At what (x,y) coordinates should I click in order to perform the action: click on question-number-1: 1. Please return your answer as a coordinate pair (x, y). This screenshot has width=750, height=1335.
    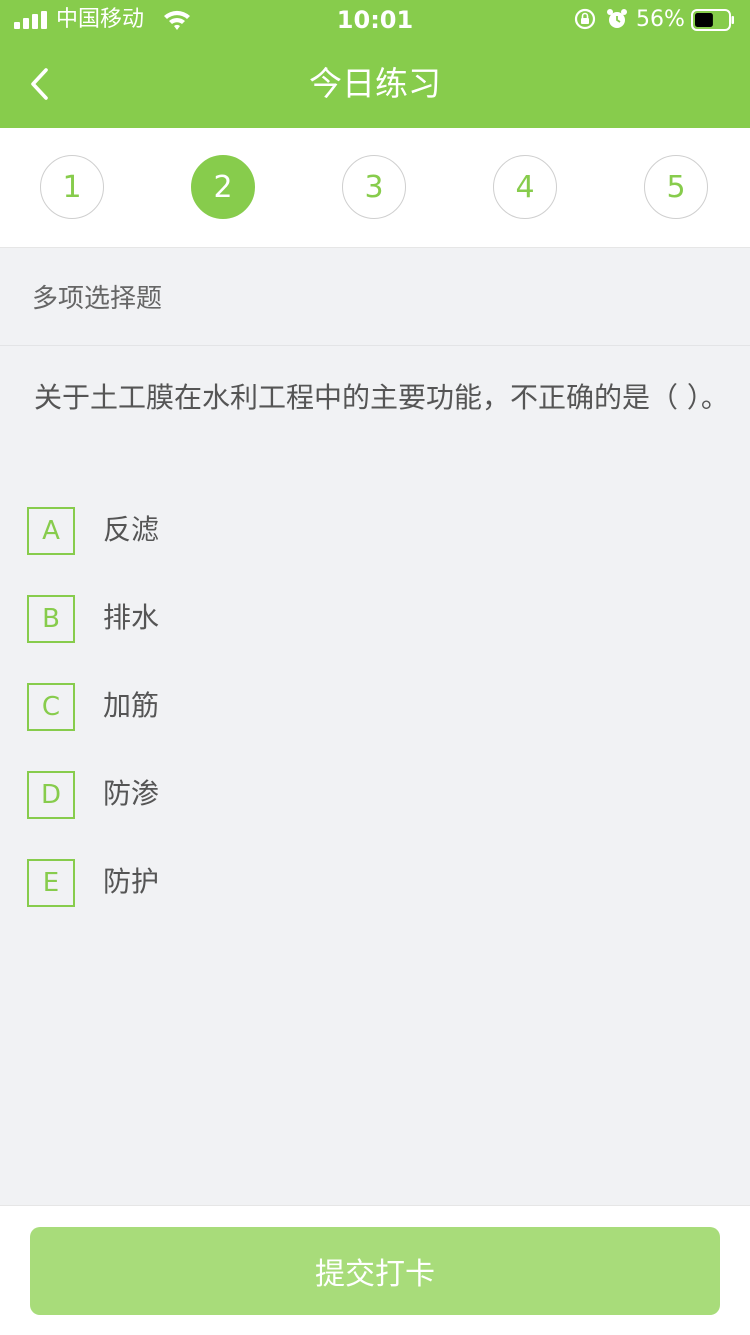
    Looking at the image, I should click on (72, 187).